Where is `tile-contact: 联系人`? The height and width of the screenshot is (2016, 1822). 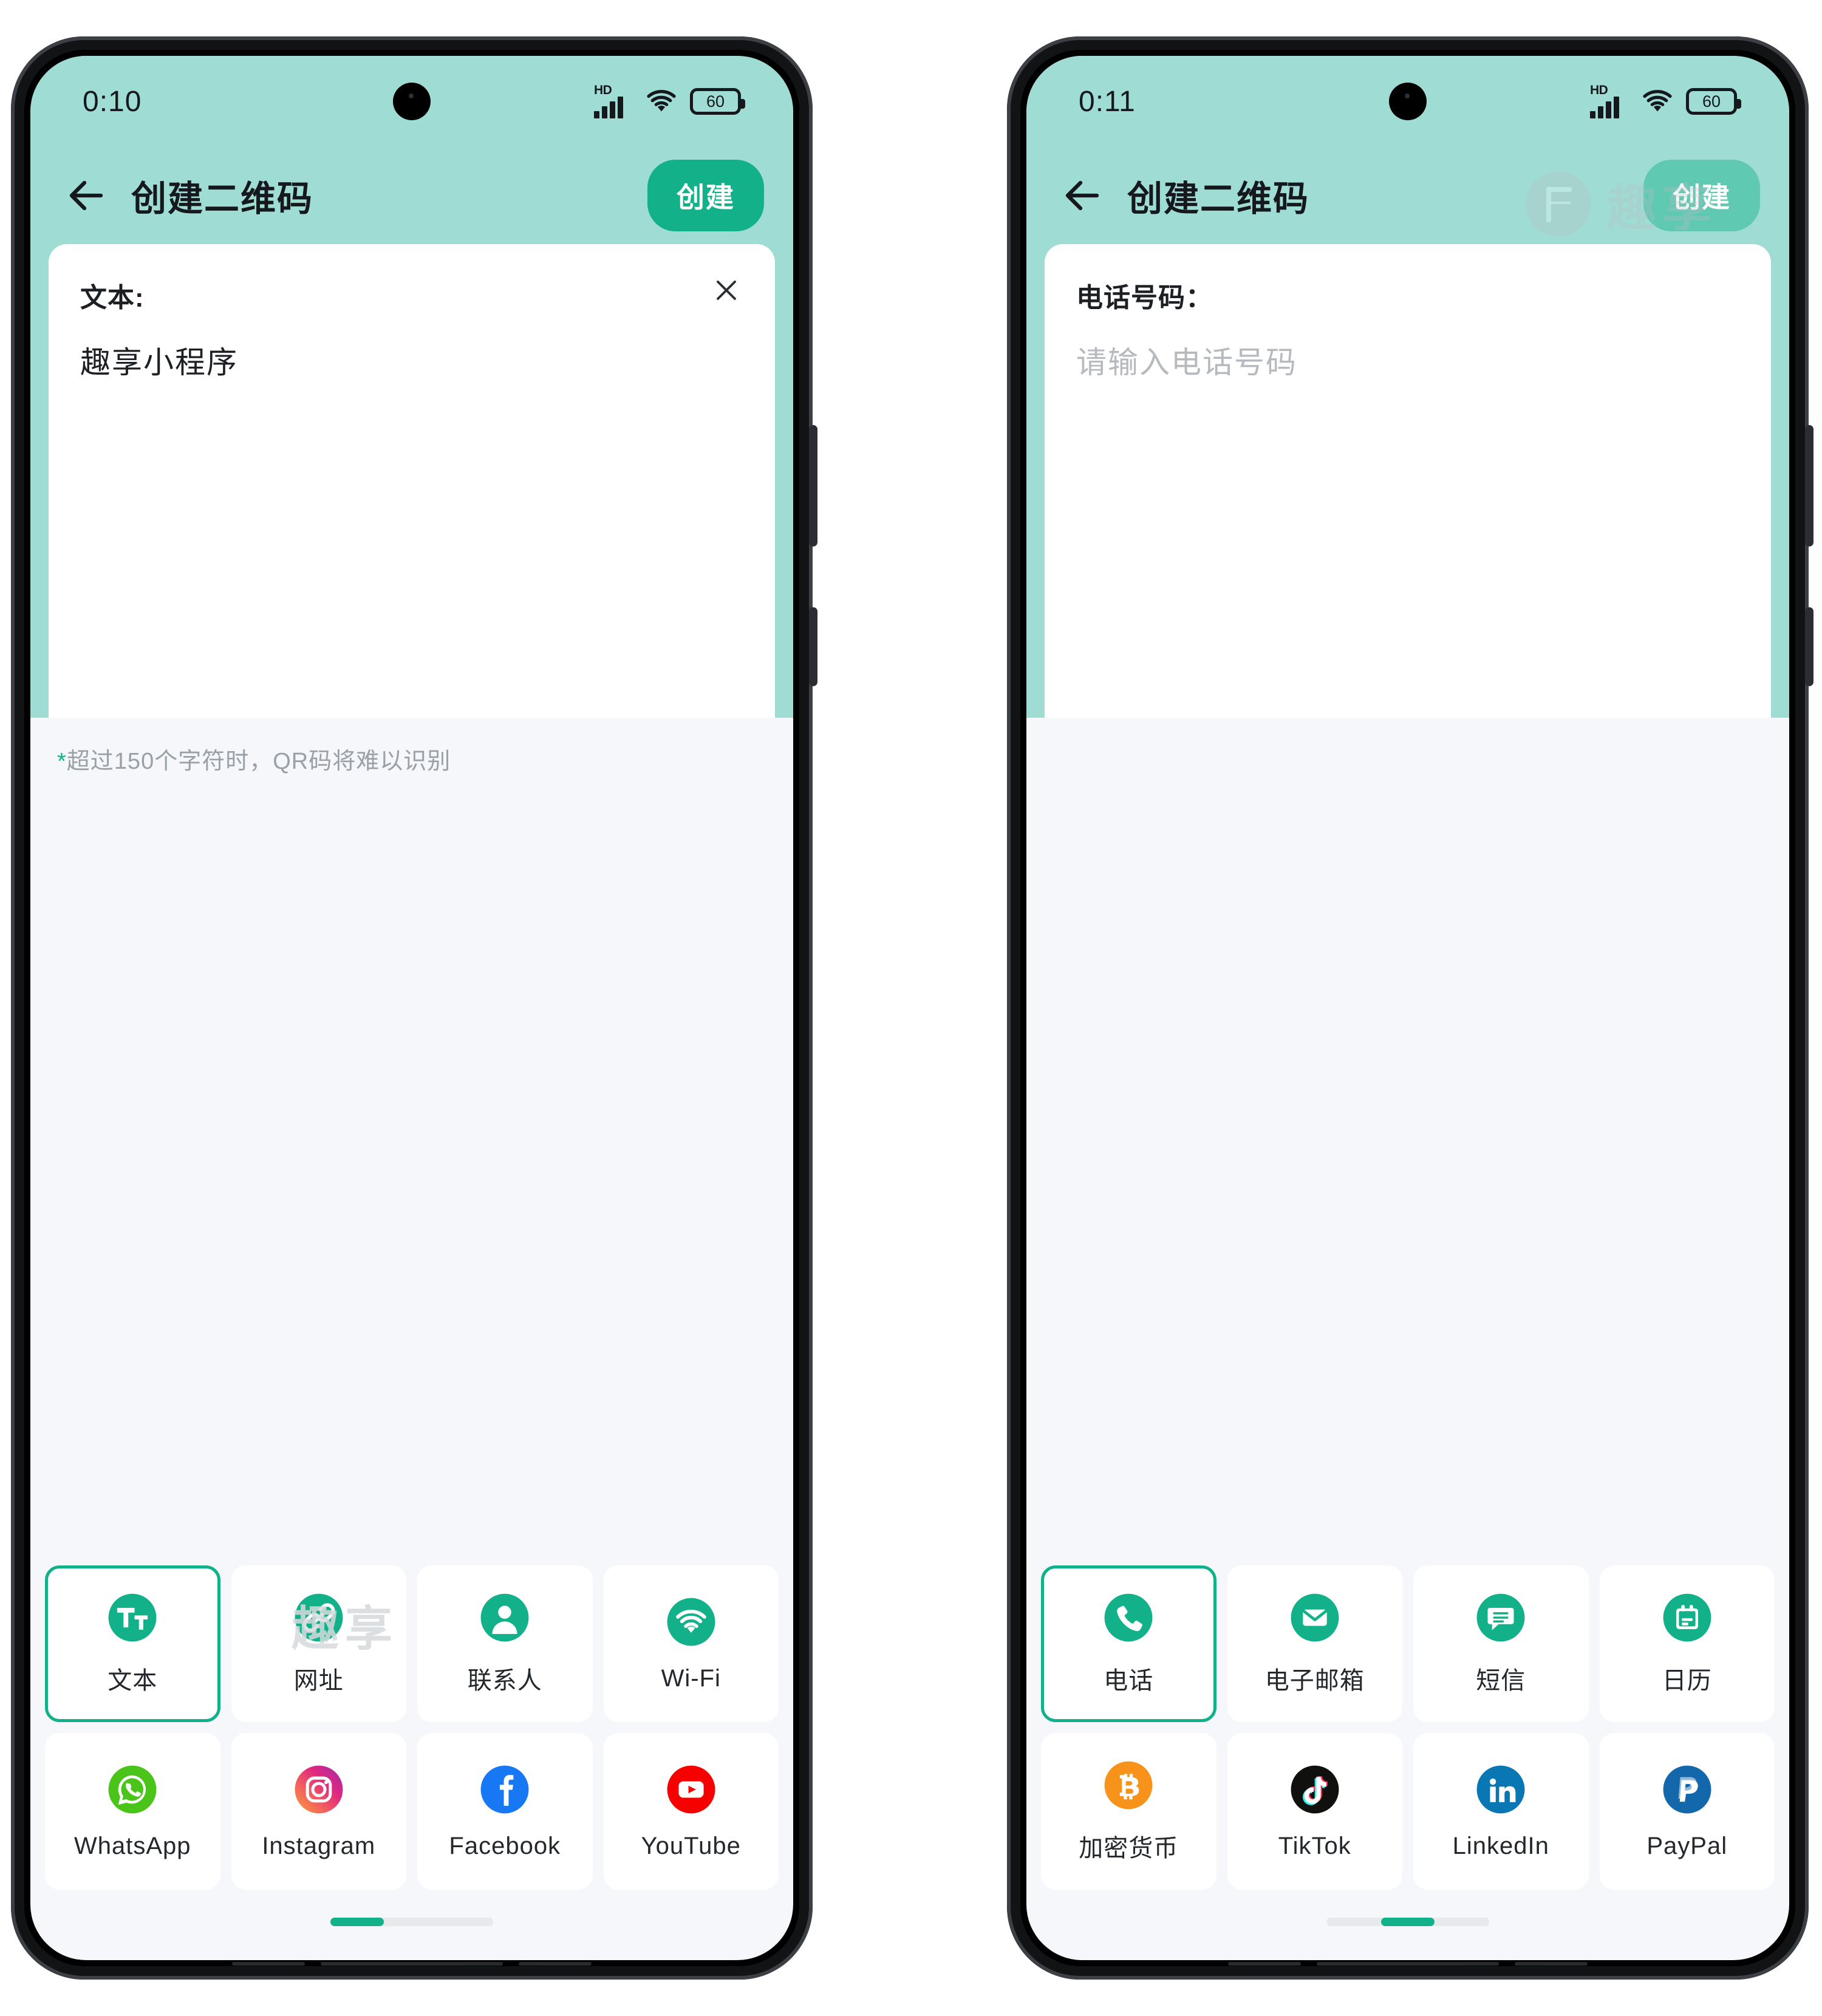
tile-contact: 联系人 is located at coordinates (505, 1643).